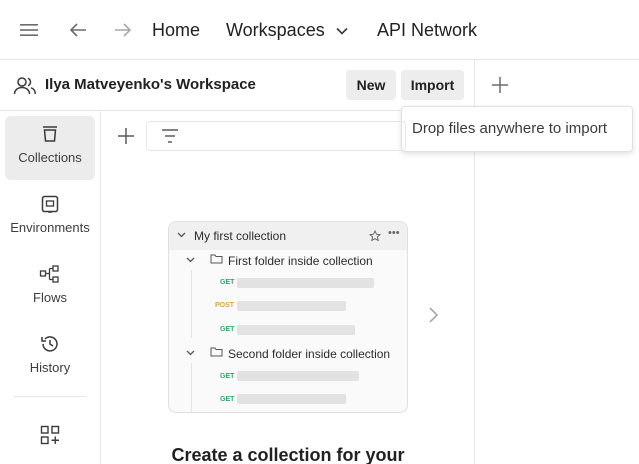 Image resolution: width=639 pixels, height=464 pixels. Describe the element at coordinates (78, 30) in the screenshot. I see `arrow-left-icon` at that location.